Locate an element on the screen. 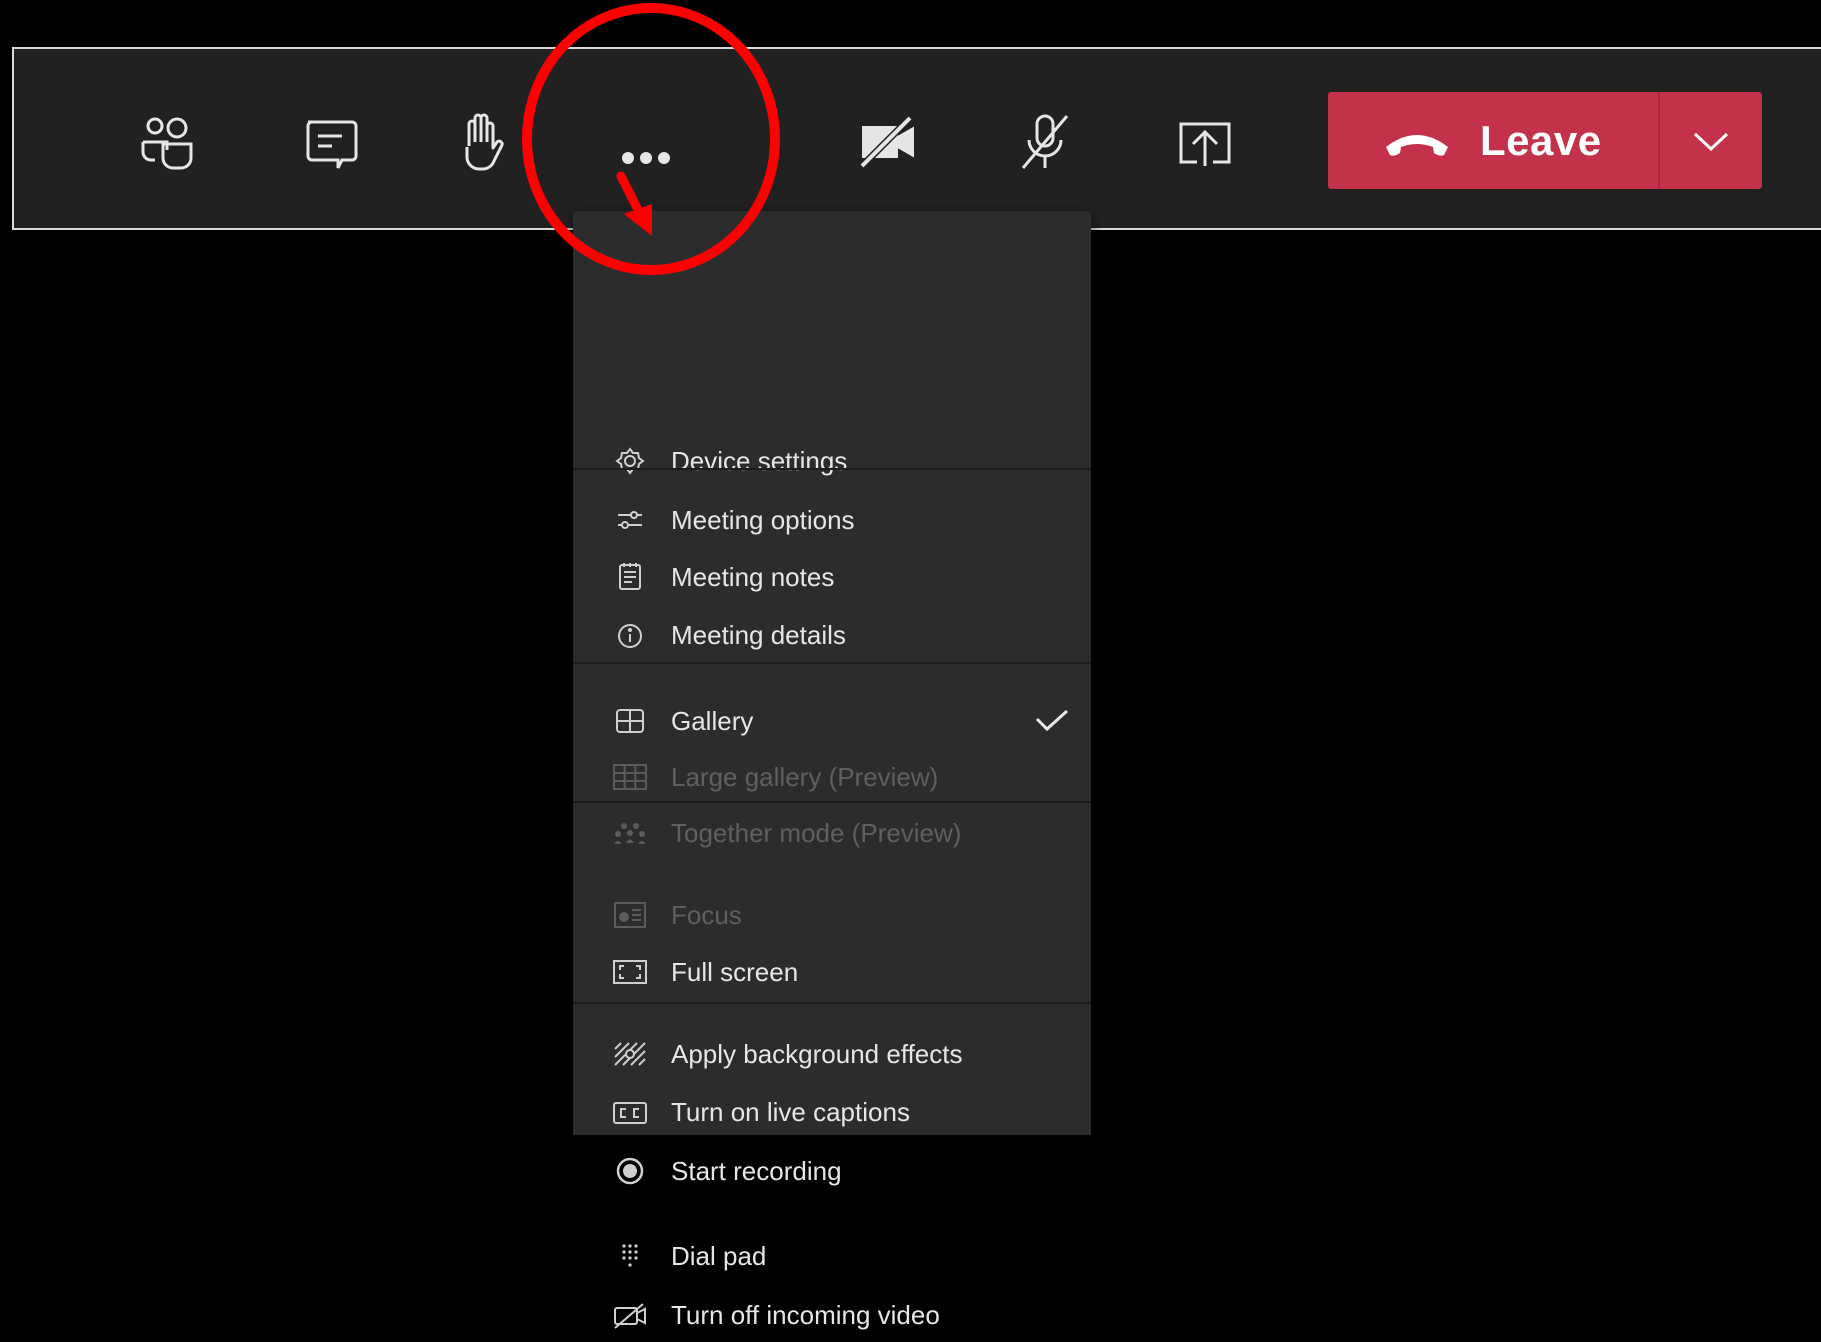  menu-item-label: Focus is located at coordinates (706, 914).